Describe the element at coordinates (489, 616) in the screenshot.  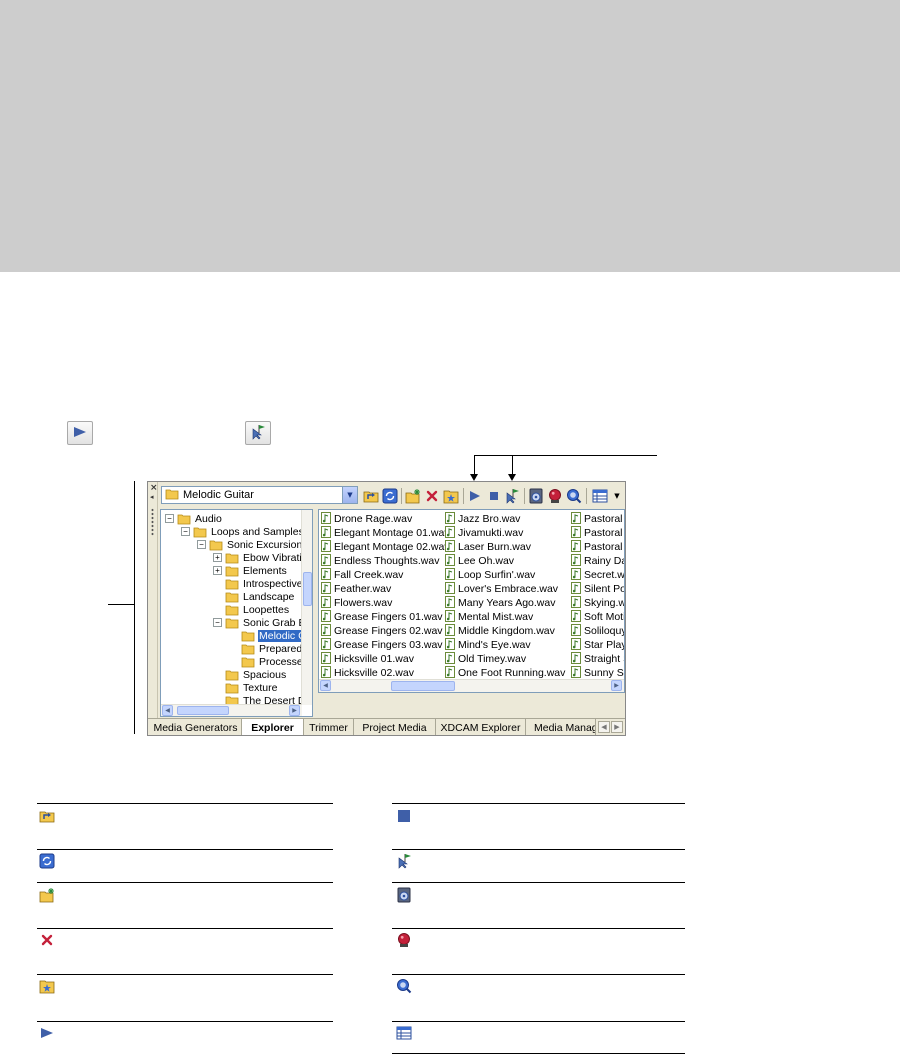
I see `file-list-item: Mental Mist.wav` at that location.